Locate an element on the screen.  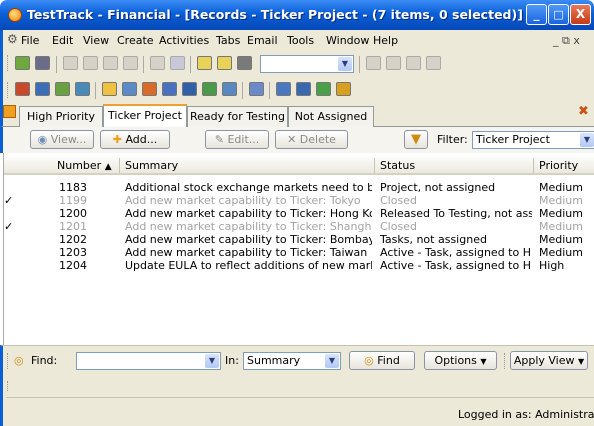
close-button: X is located at coordinates (580, 14).